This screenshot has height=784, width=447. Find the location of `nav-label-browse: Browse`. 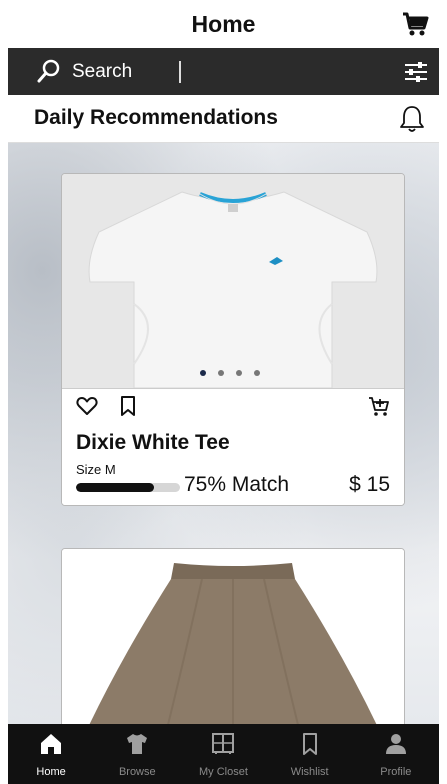

nav-label-browse: Browse is located at coordinates (137, 772).